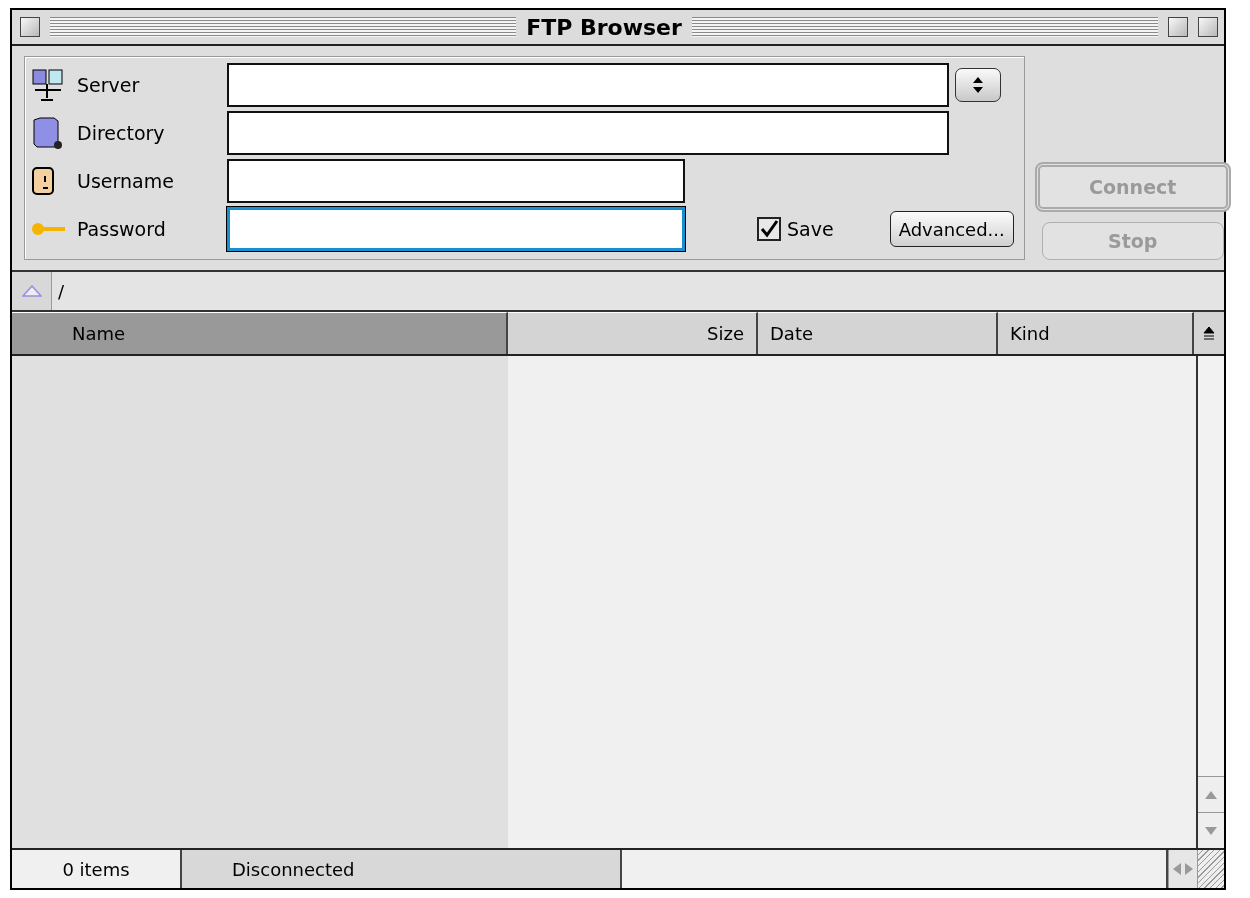 The height and width of the screenshot is (898, 1250). Describe the element at coordinates (49, 229) in the screenshot. I see `key-icon` at that location.